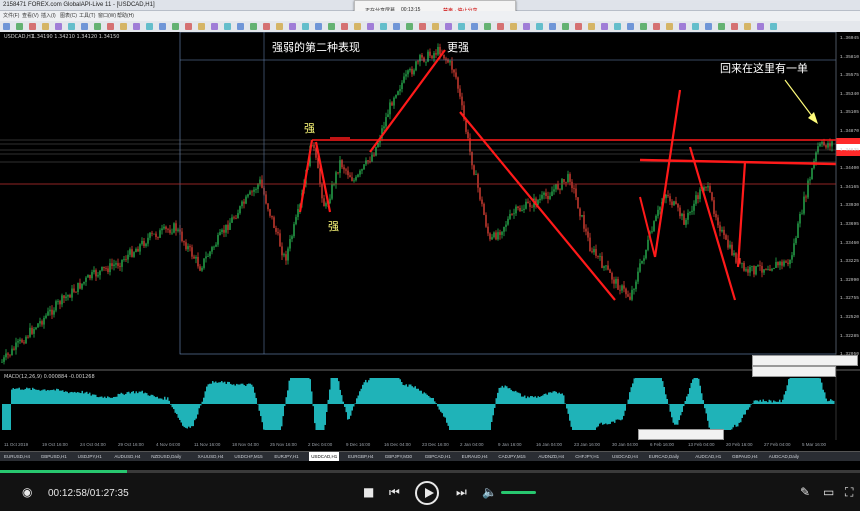  What do you see at coordinates (438, 456) in the screenshot?
I see `chart-tab: GBPCAD,H1` at bounding box center [438, 456].